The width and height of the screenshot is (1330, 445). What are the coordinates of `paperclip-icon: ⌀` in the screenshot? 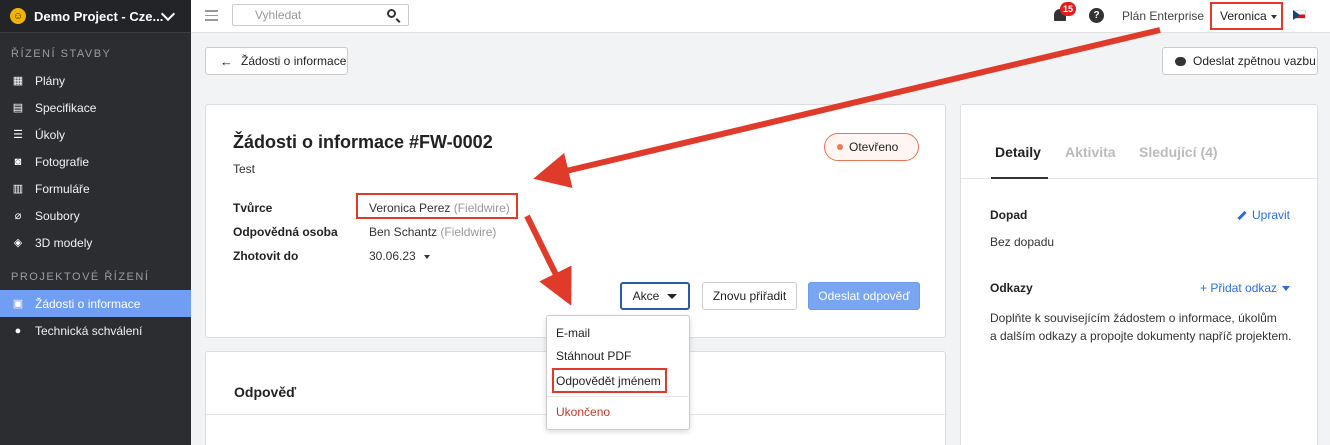 It's located at (18, 216).